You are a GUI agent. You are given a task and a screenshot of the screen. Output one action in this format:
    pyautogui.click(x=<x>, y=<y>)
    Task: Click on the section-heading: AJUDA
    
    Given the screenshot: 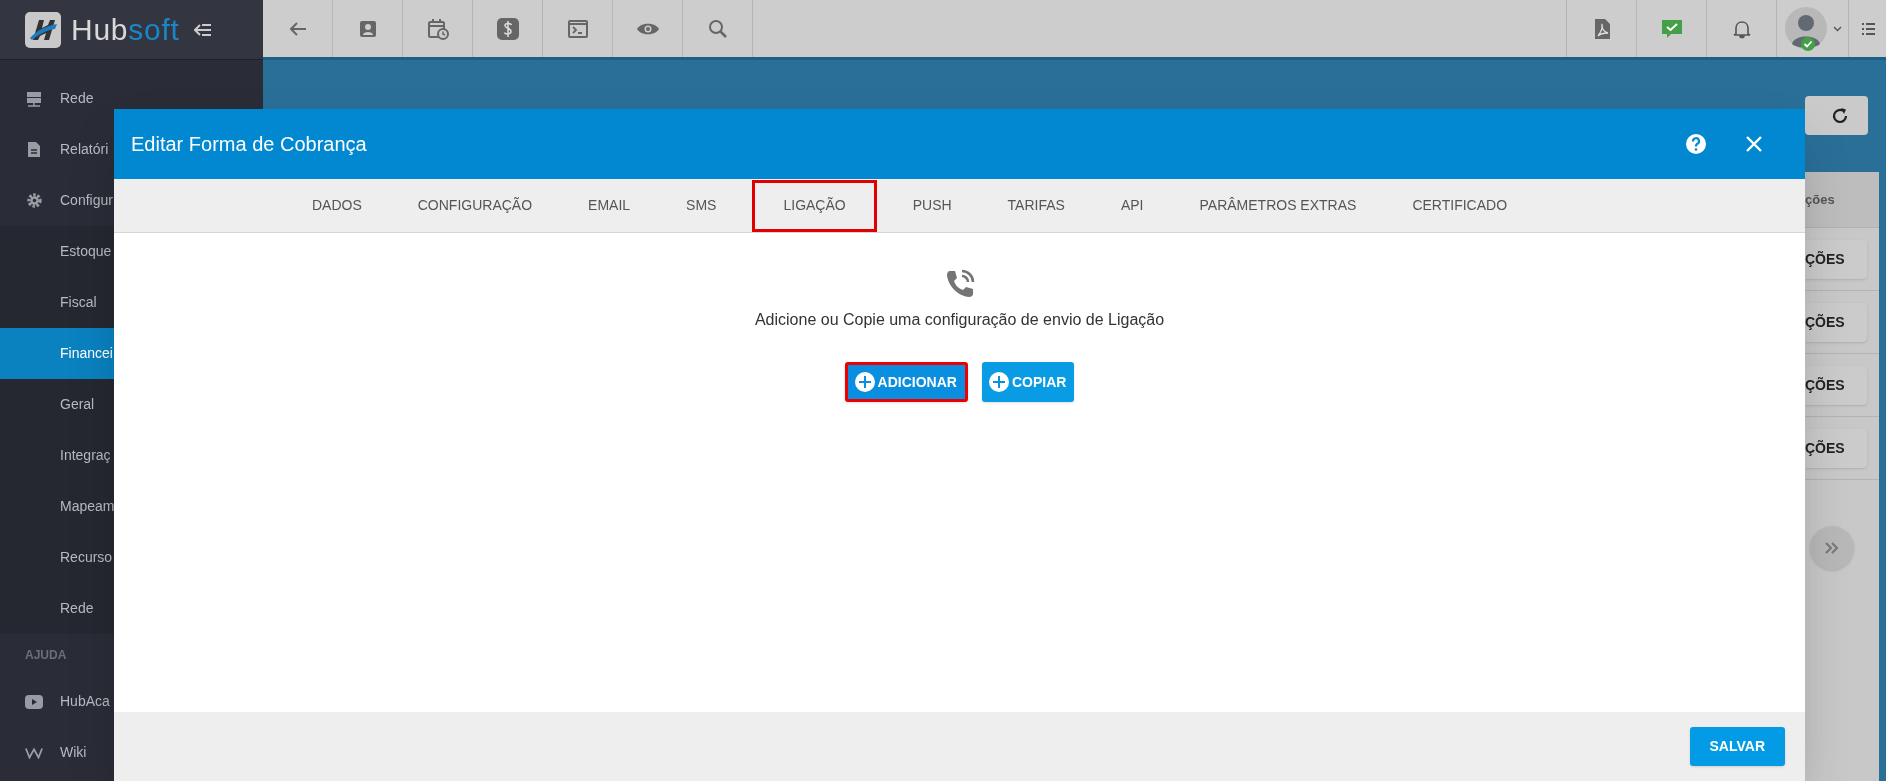 What is the action you would take?
    pyautogui.click(x=46, y=655)
    